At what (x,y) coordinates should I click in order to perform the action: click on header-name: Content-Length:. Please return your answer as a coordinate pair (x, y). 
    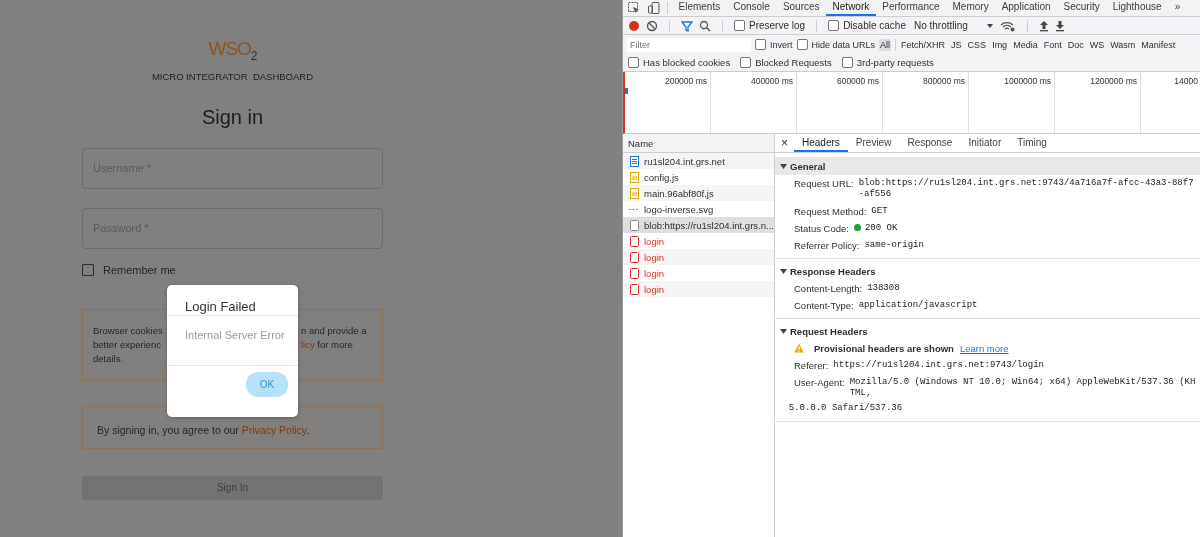
    Looking at the image, I should click on (828, 288).